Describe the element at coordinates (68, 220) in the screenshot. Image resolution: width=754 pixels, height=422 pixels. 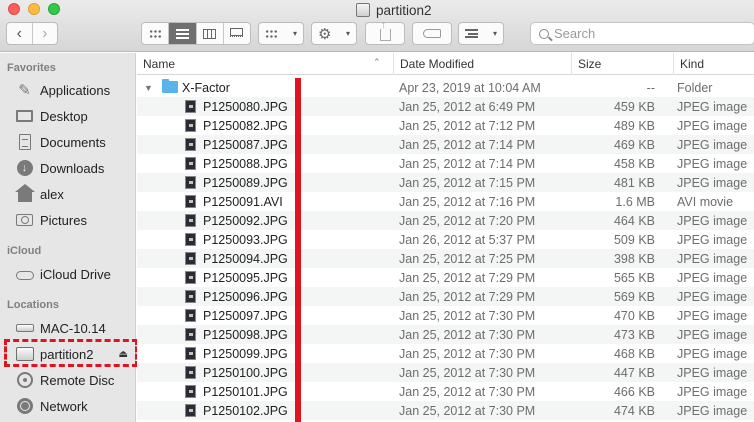
I see `sidebar-item-pictures: Pictures` at that location.